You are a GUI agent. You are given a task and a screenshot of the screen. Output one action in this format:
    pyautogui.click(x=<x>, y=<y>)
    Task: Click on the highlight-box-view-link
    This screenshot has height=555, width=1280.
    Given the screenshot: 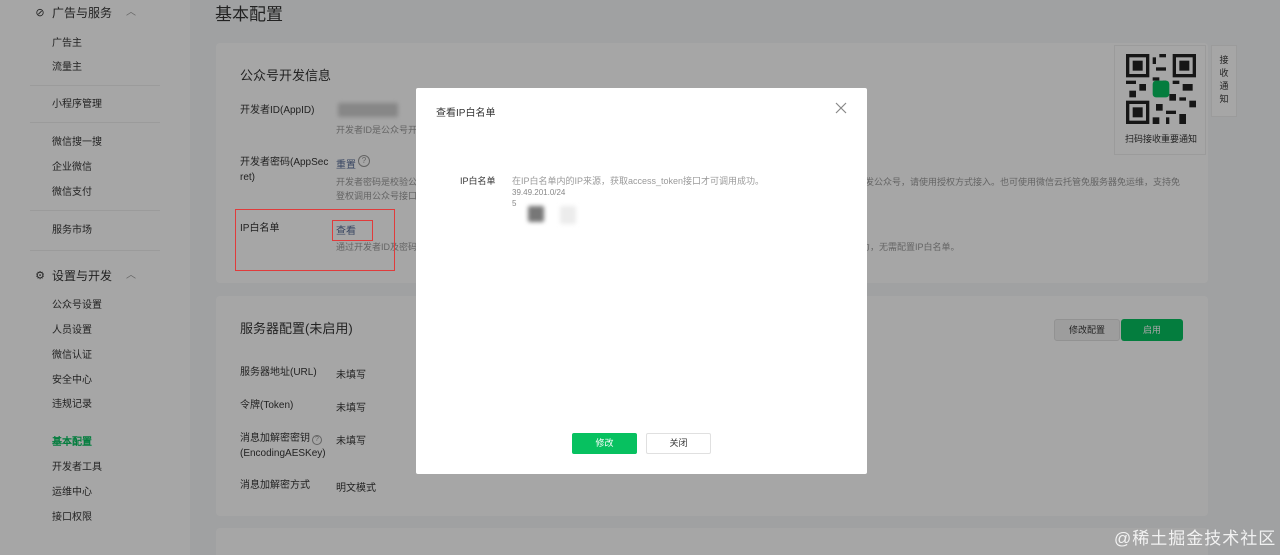 What is the action you would take?
    pyautogui.click(x=352, y=230)
    